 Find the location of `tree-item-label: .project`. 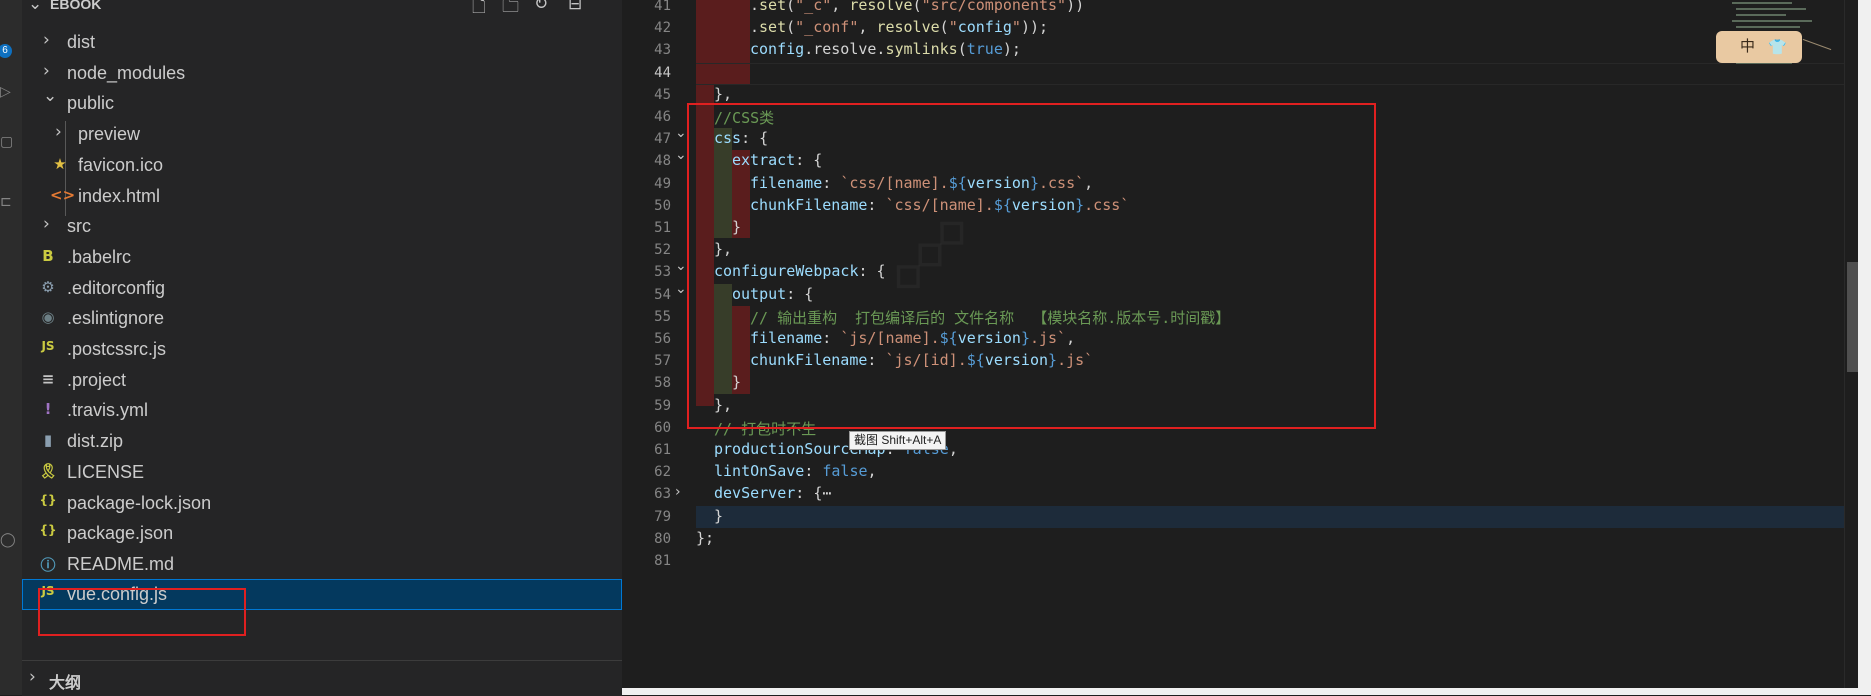

tree-item-label: .project is located at coordinates (97, 379).